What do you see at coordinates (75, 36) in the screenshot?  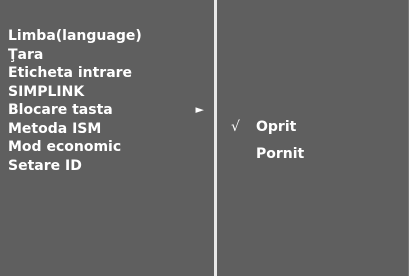 I see `menu-item-label: Limba(language)` at bounding box center [75, 36].